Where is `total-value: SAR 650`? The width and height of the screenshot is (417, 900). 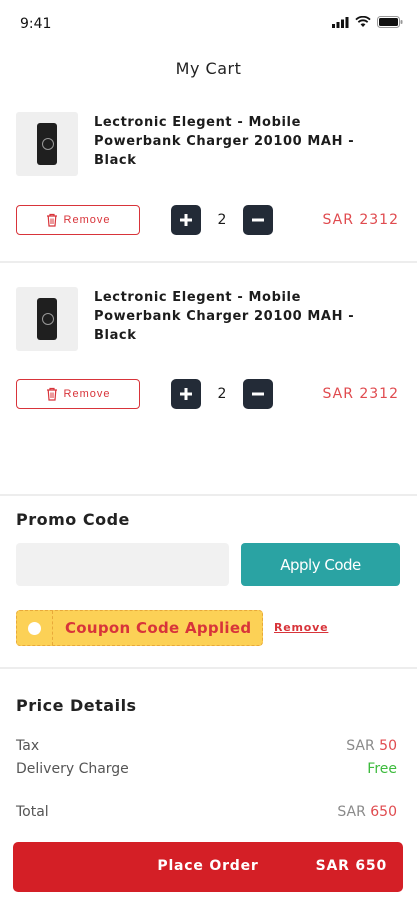
total-value: SAR 650 is located at coordinates (367, 812).